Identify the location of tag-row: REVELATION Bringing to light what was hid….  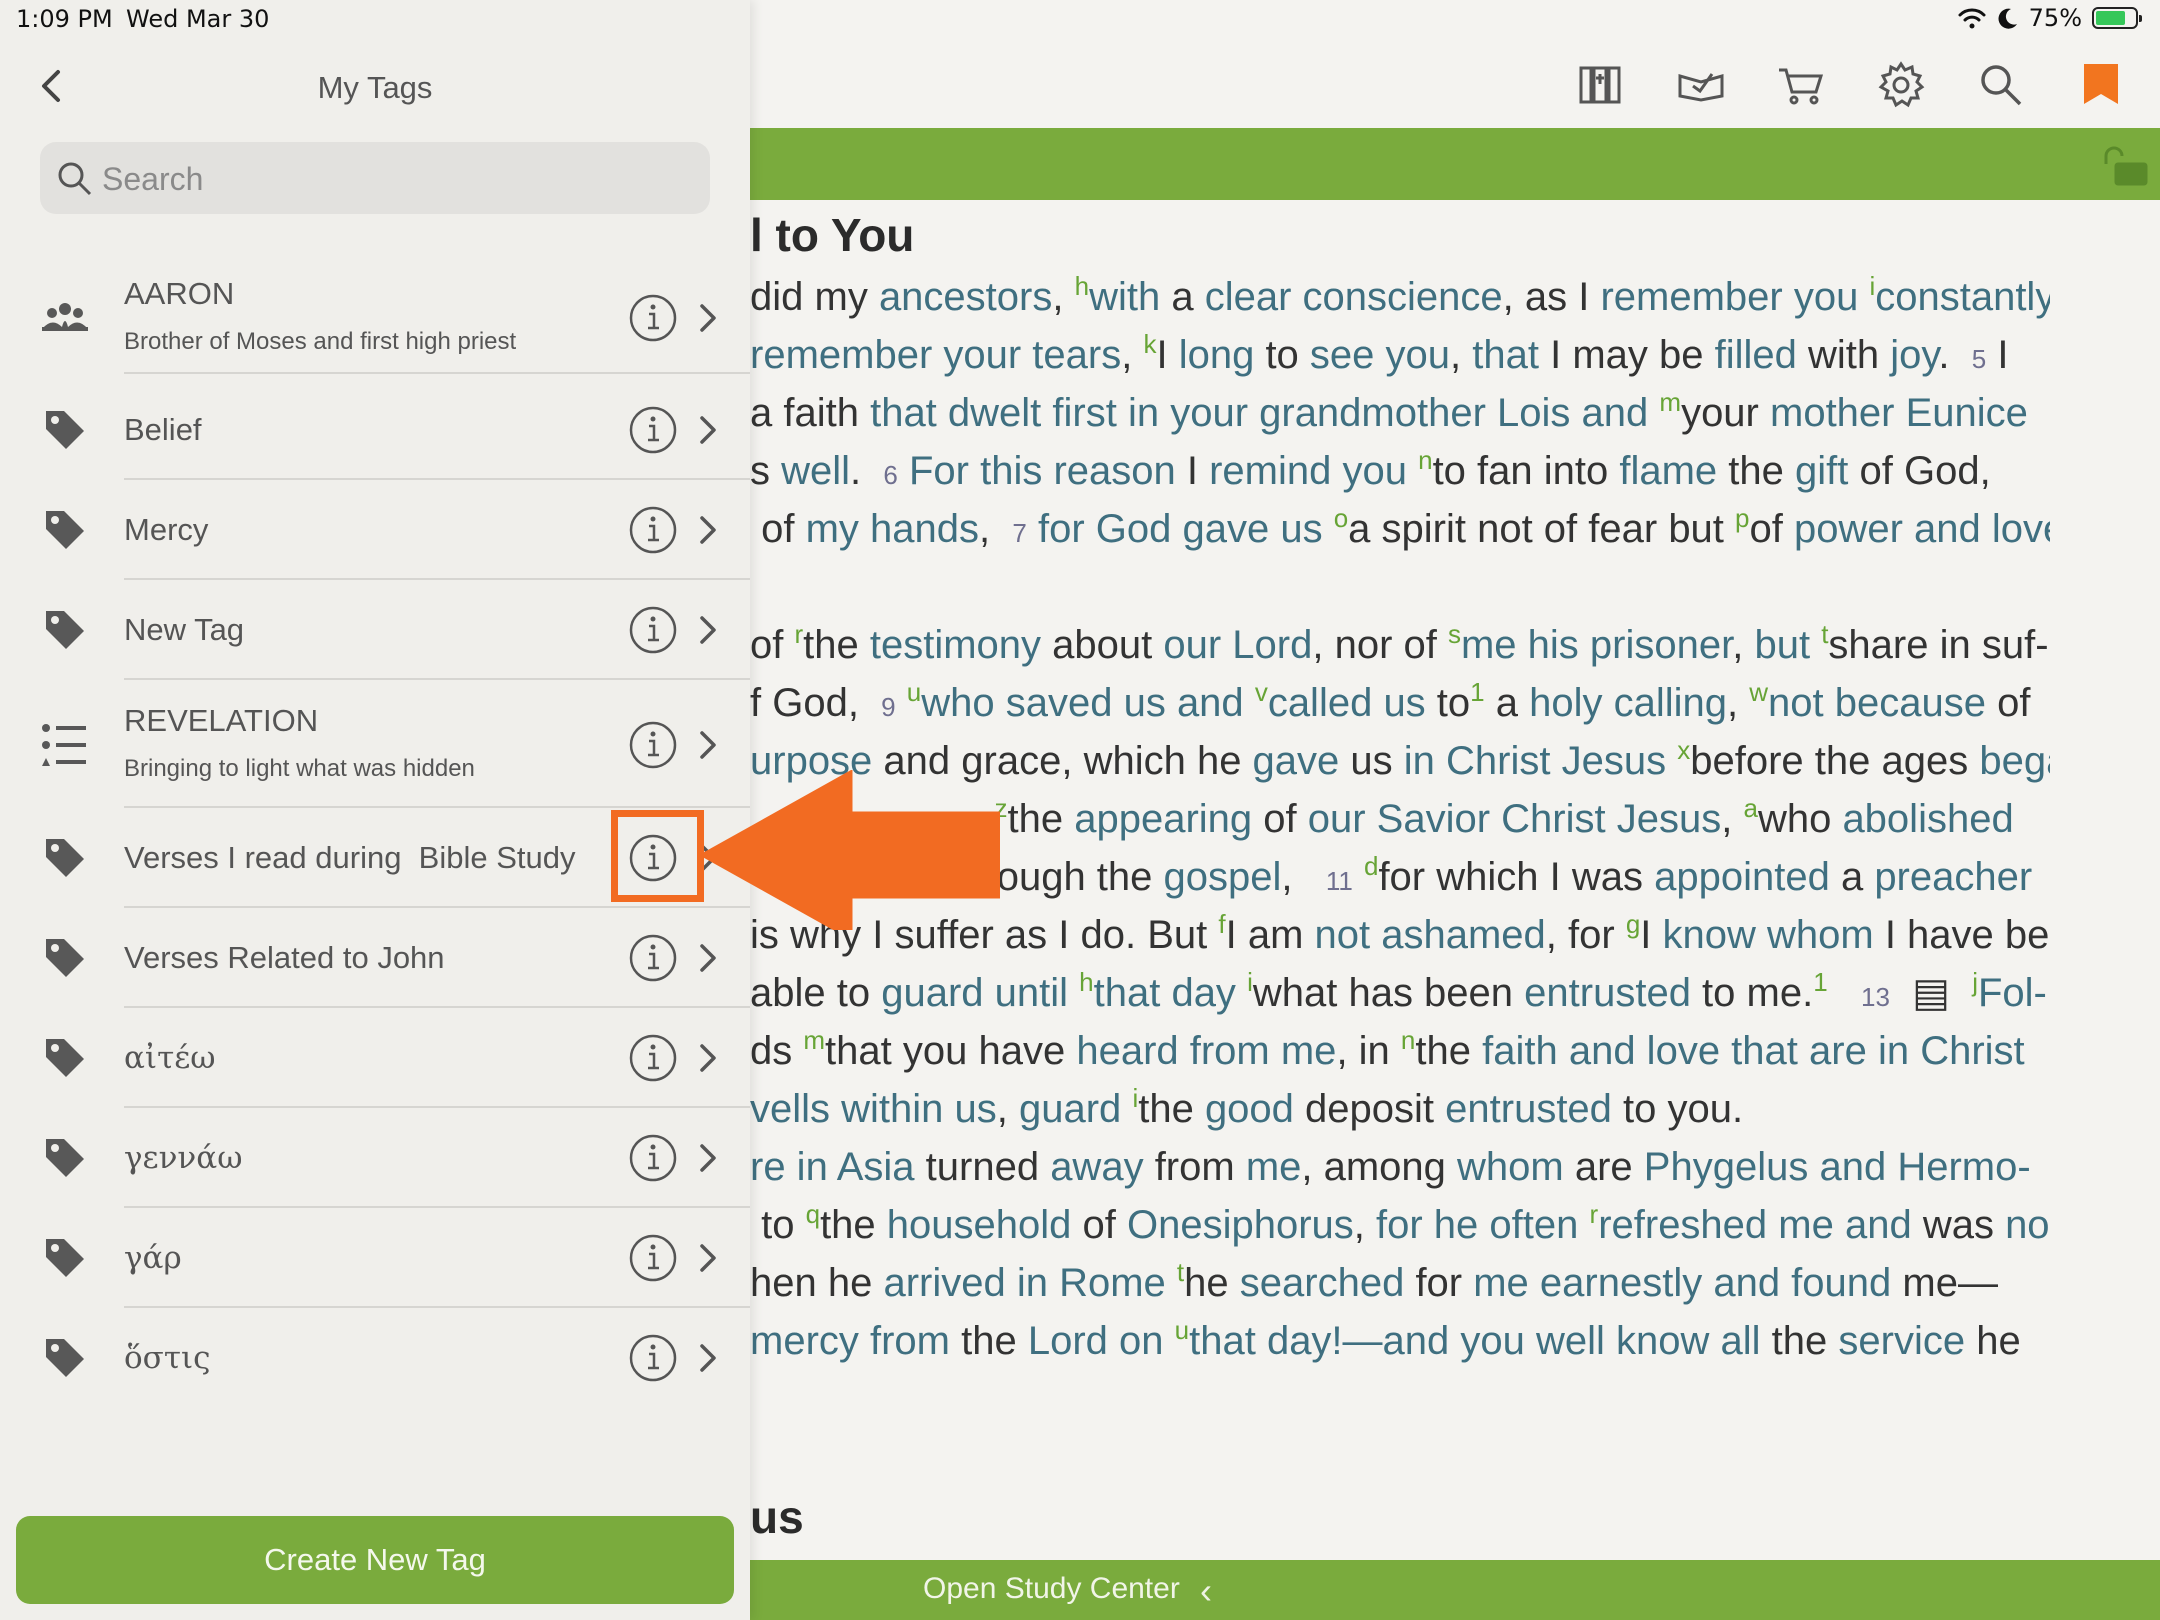
(375, 745).